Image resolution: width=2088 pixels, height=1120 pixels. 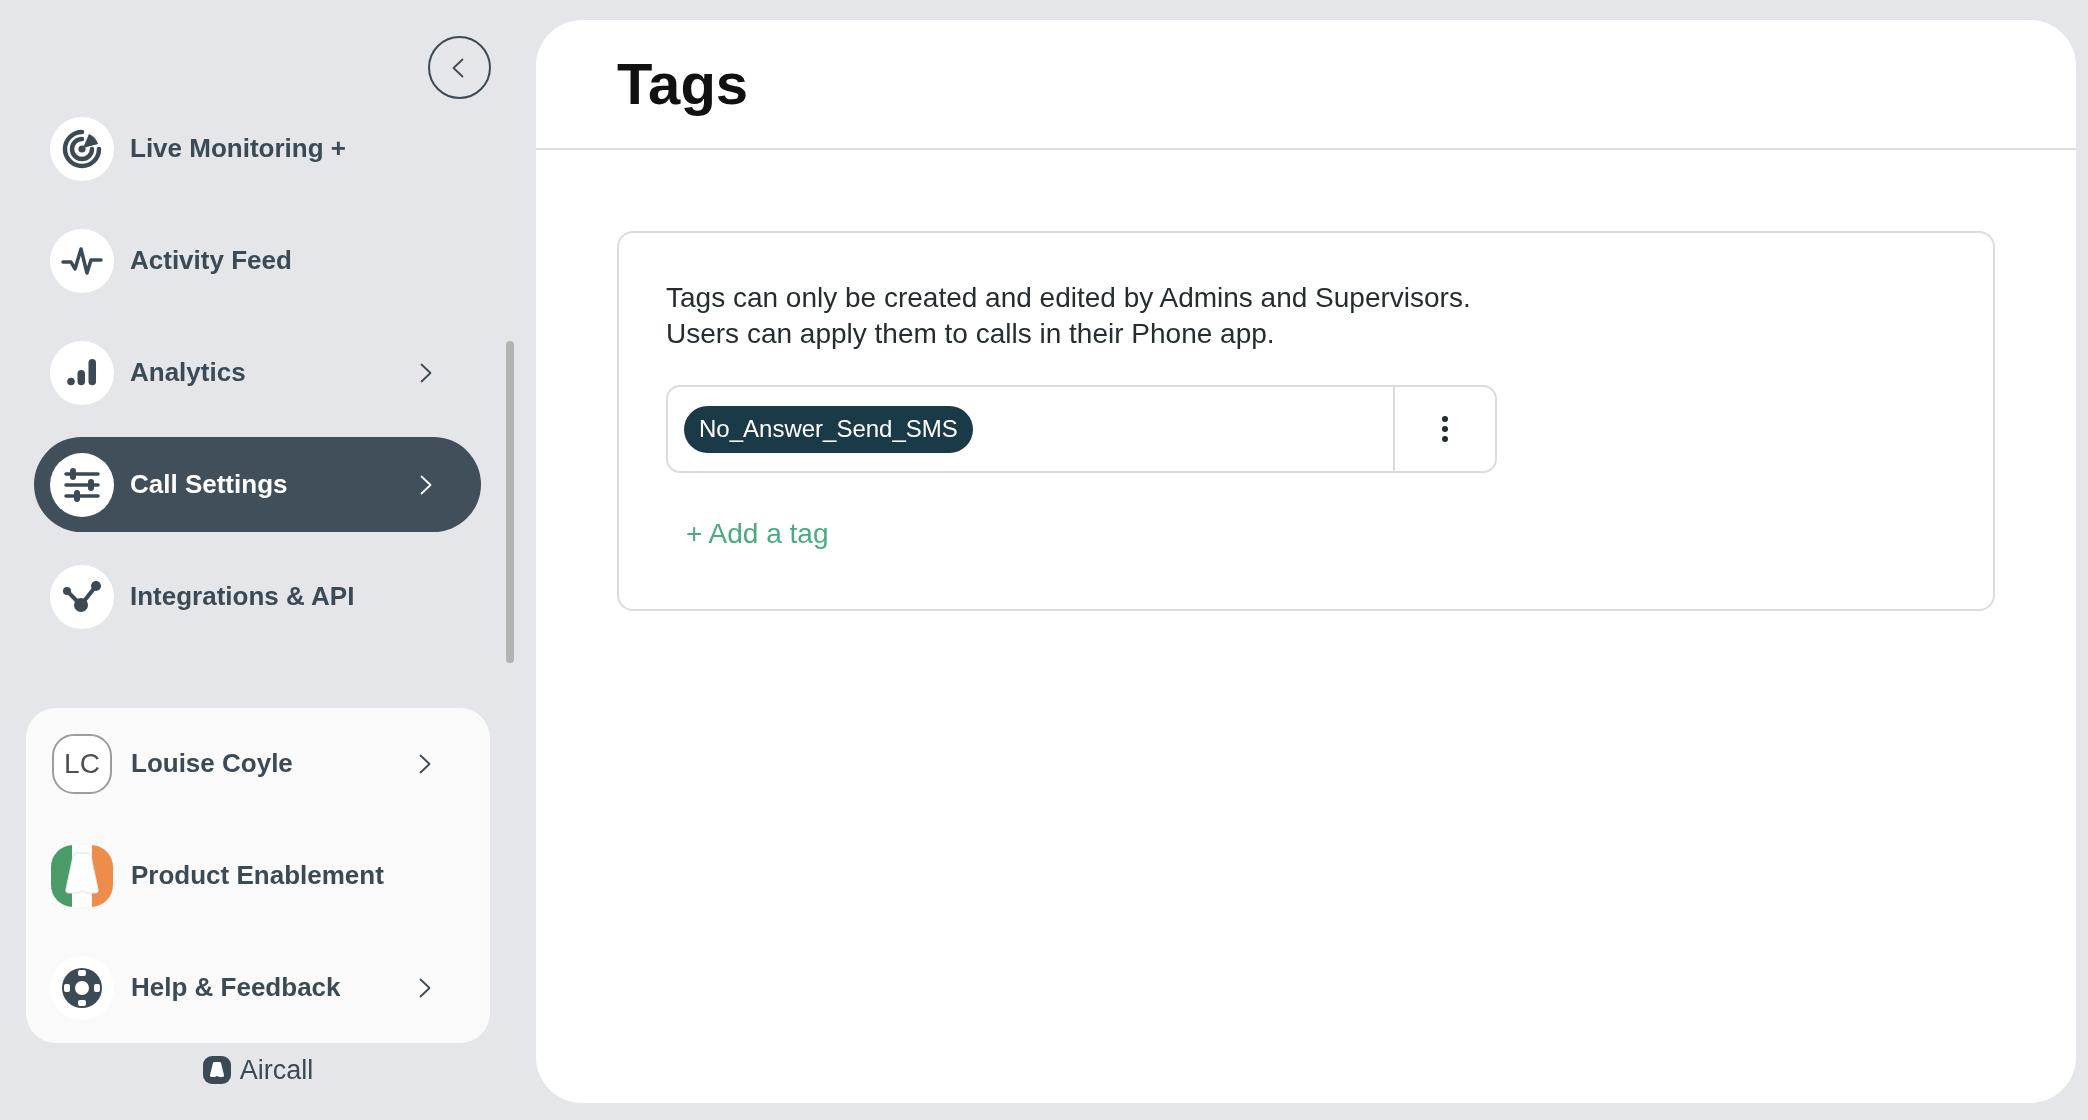 What do you see at coordinates (82, 148) in the screenshot?
I see `radar-icon` at bounding box center [82, 148].